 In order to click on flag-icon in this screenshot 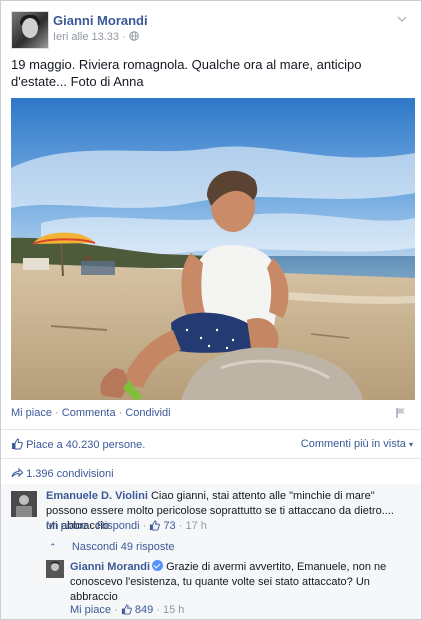, I will do `click(401, 412)`.